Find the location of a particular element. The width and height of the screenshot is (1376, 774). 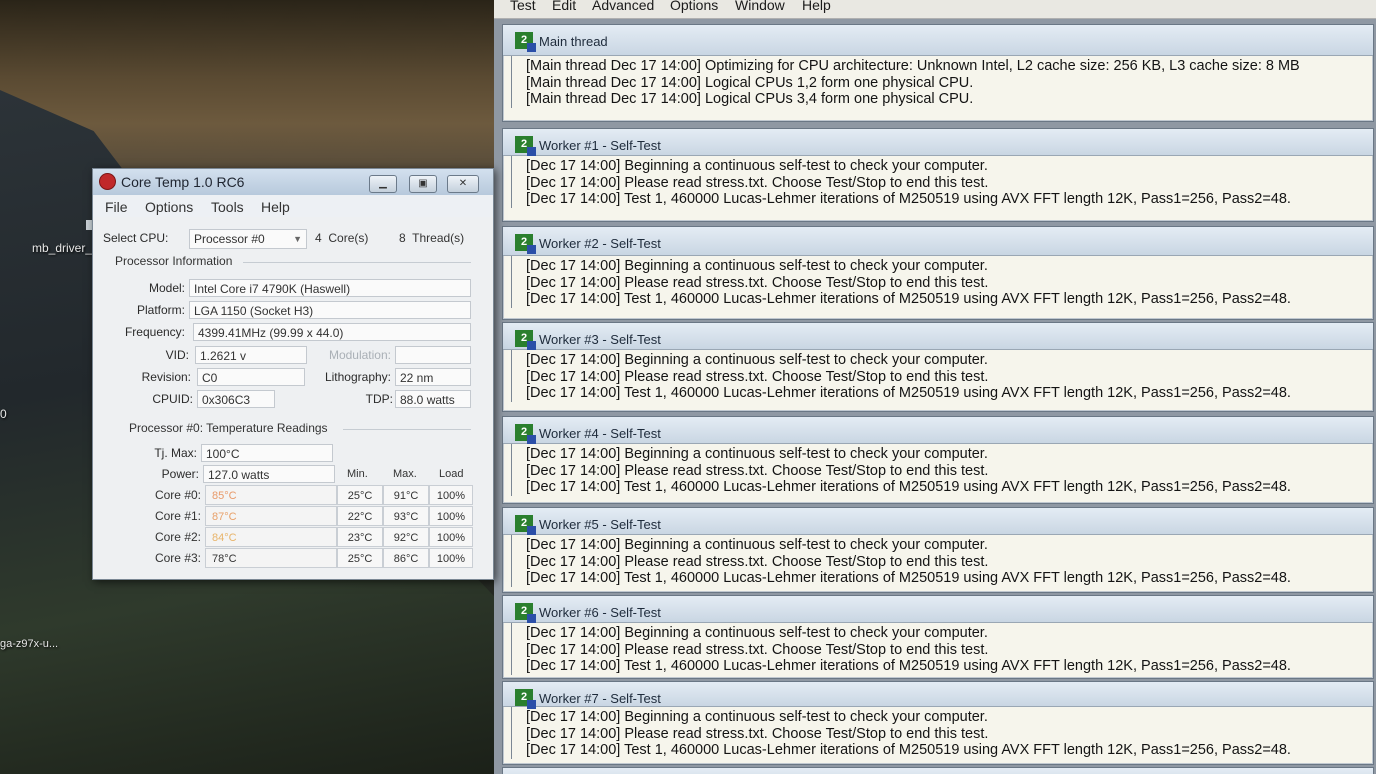

menu-window: Window is located at coordinates (760, 6).